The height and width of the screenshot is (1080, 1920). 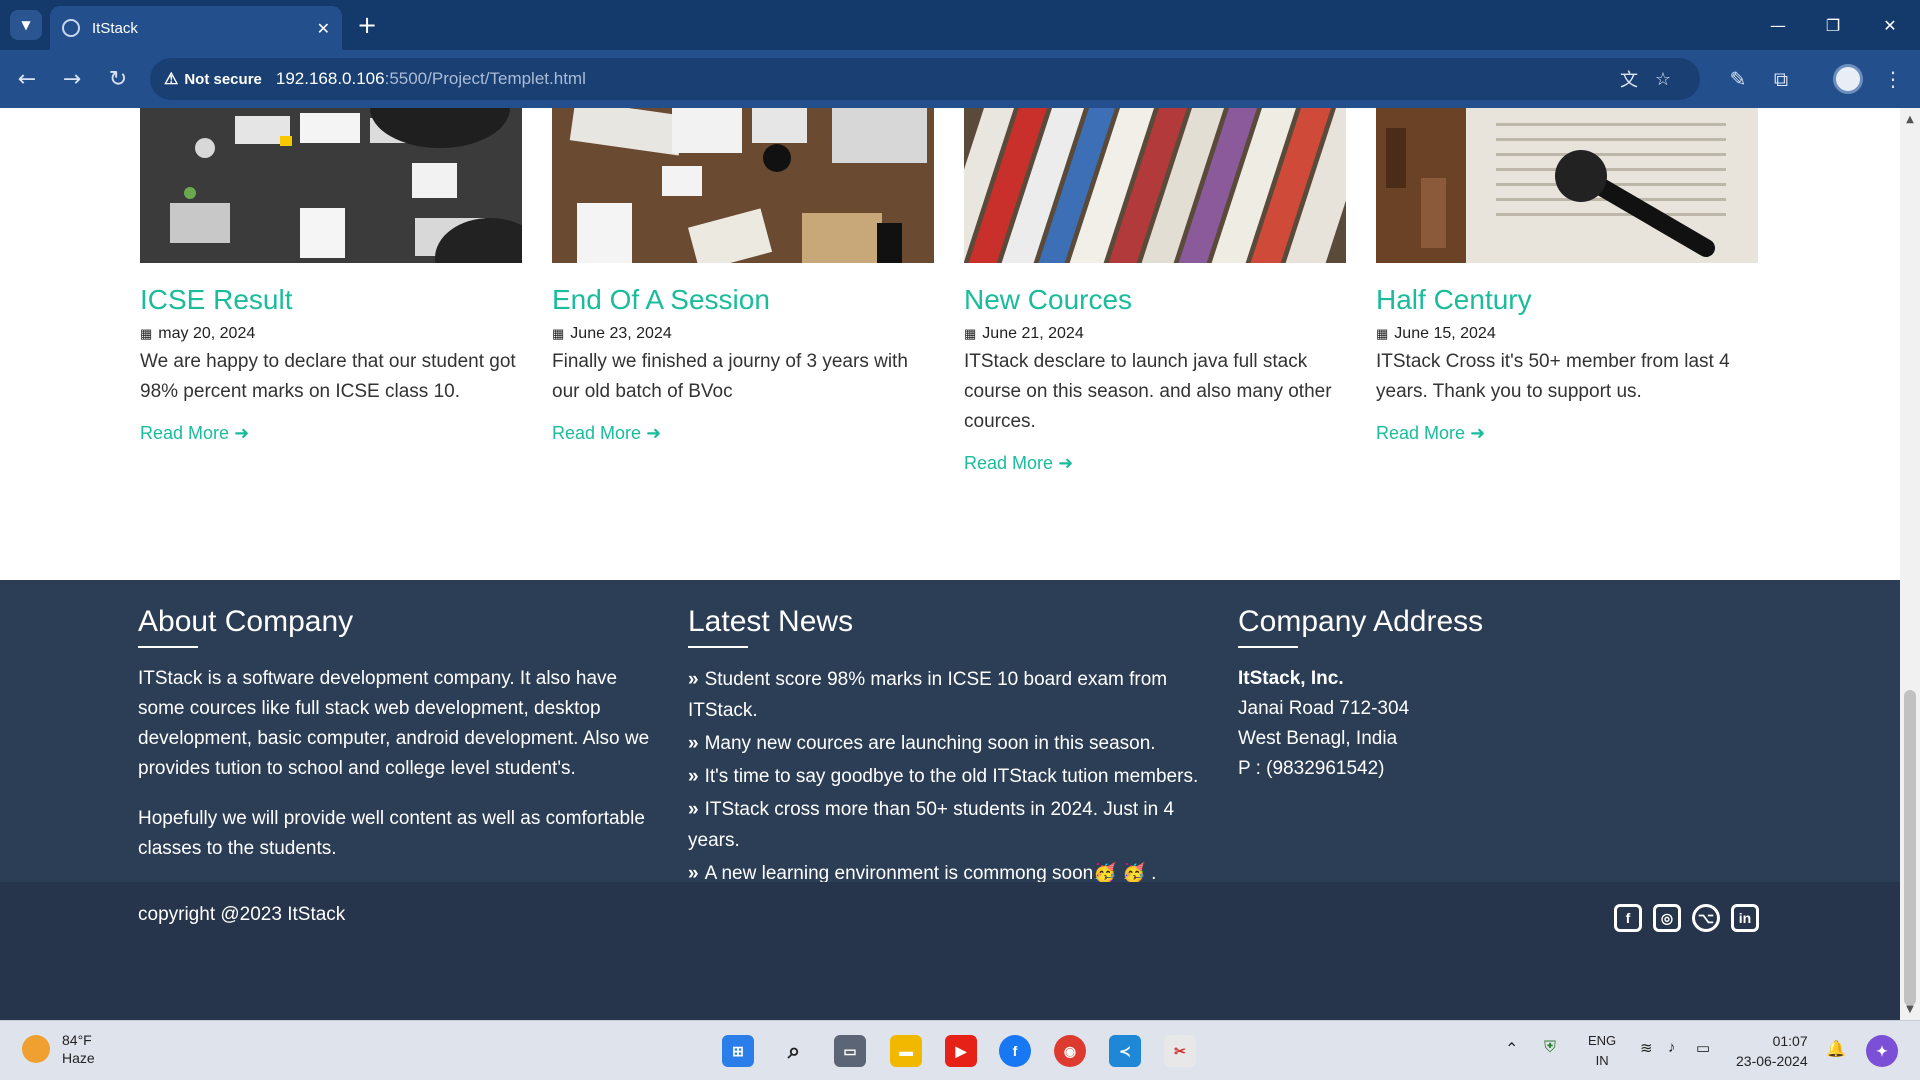 I want to click on facebook-app-icon: f, so click(x=1015, y=1051).